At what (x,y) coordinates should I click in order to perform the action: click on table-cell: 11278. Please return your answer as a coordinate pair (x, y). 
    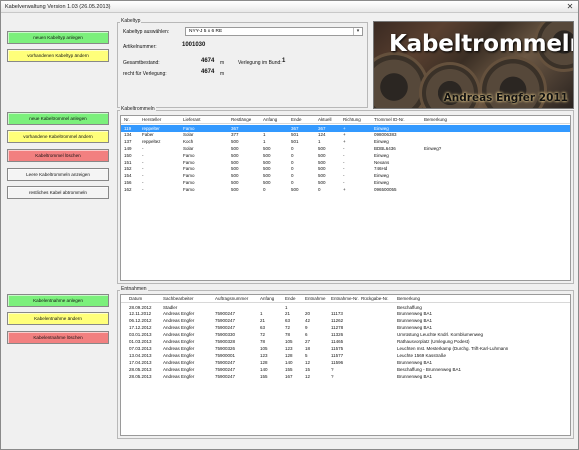
    Looking at the image, I should click on (337, 328).